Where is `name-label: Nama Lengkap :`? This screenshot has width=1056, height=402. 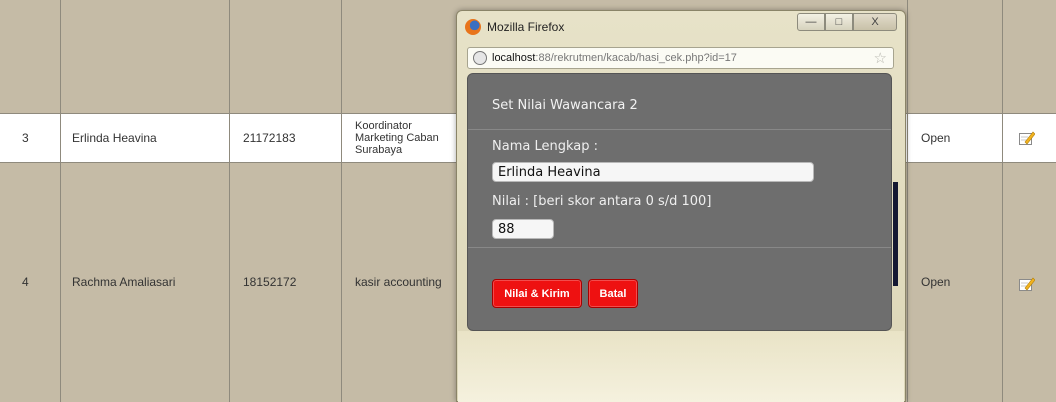
name-label: Nama Lengkap : is located at coordinates (545, 146).